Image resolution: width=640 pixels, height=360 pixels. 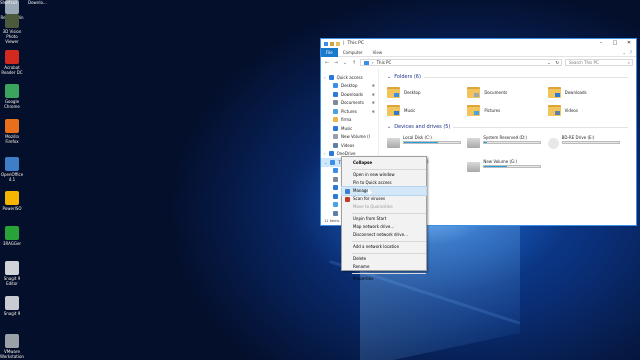 I want to click on expand-chevron-icon: ⌄, so click(x=325, y=162).